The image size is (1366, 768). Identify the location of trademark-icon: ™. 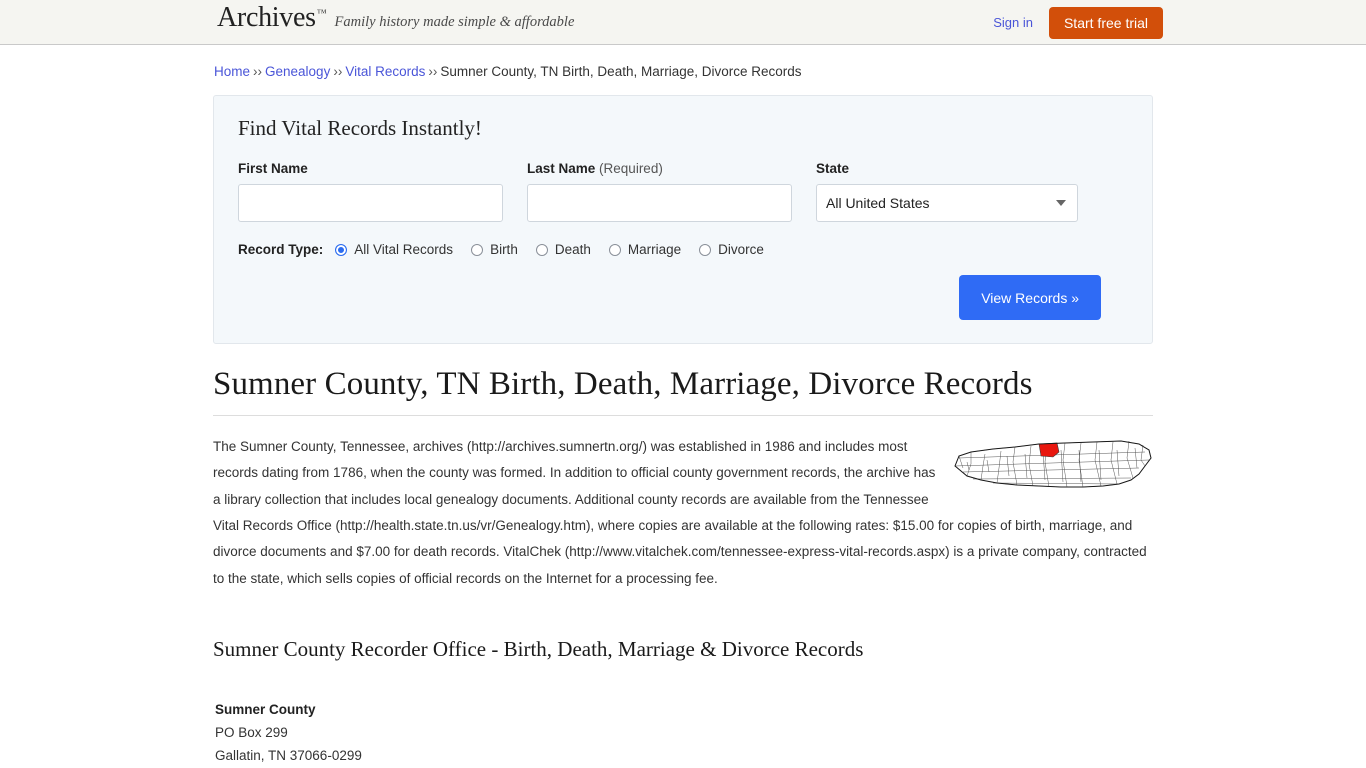
(321, 13).